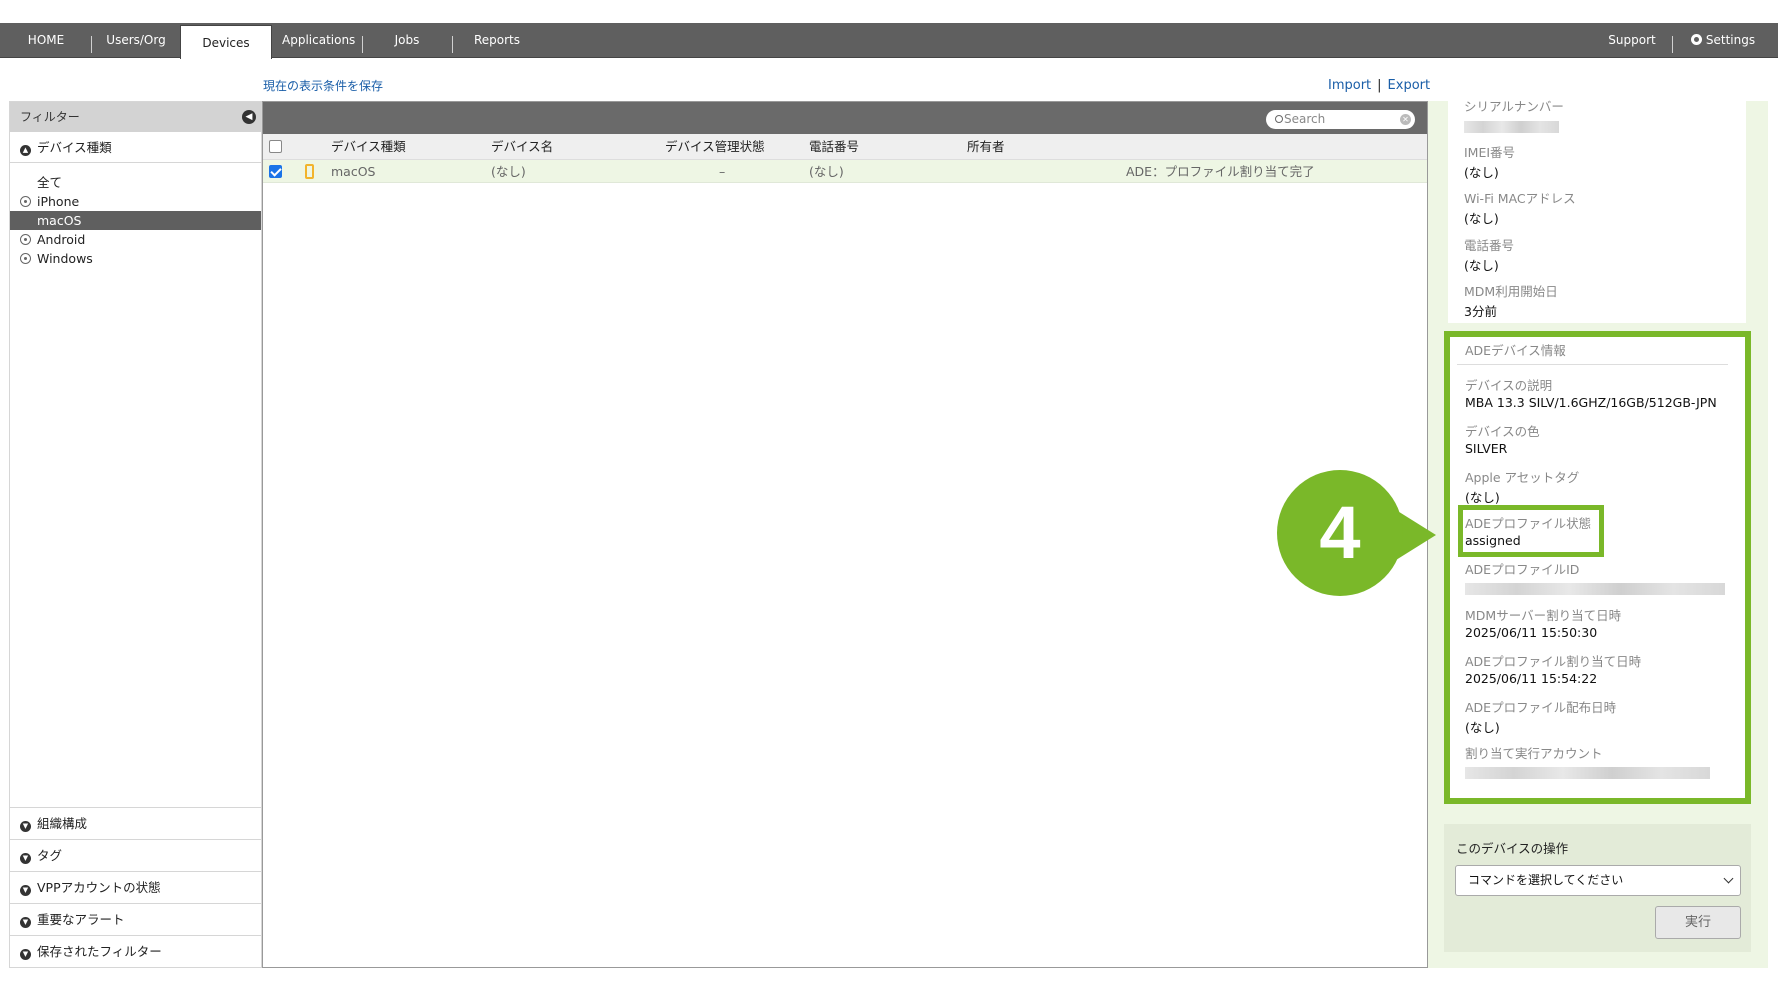 The height and width of the screenshot is (1000, 1778). Describe the element at coordinates (249, 117) in the screenshot. I see `collapse-sidebar-icon: ◀` at that location.